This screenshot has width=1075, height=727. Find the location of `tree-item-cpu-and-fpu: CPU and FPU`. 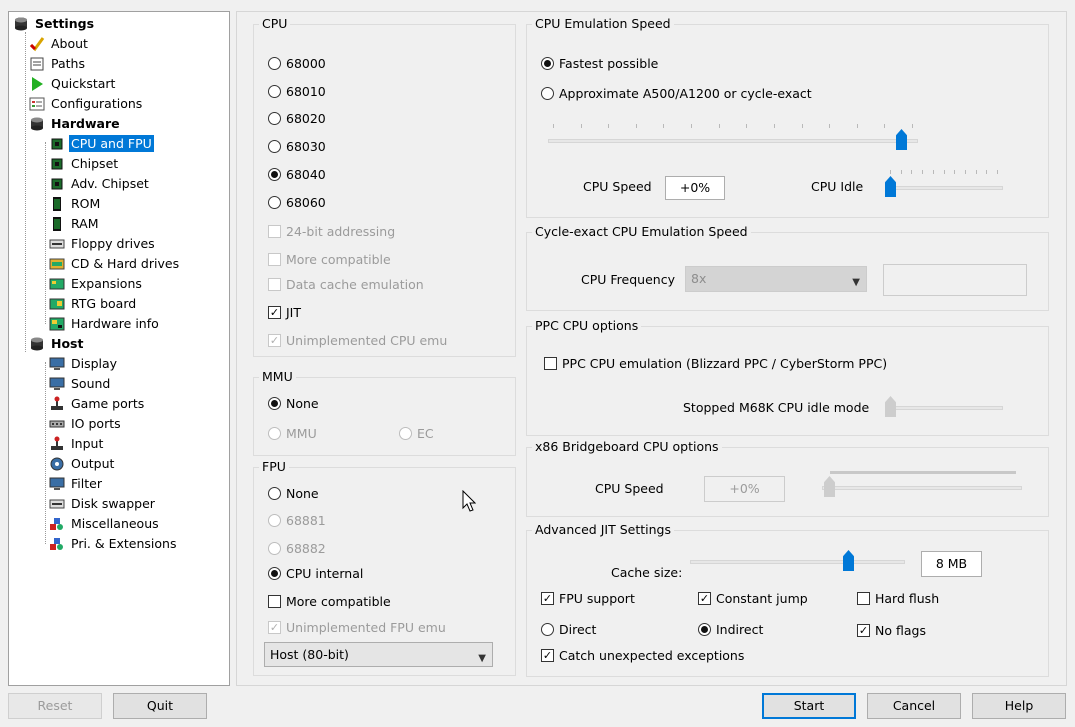

tree-item-cpu-and-fpu: CPU and FPU is located at coordinates (101, 144).